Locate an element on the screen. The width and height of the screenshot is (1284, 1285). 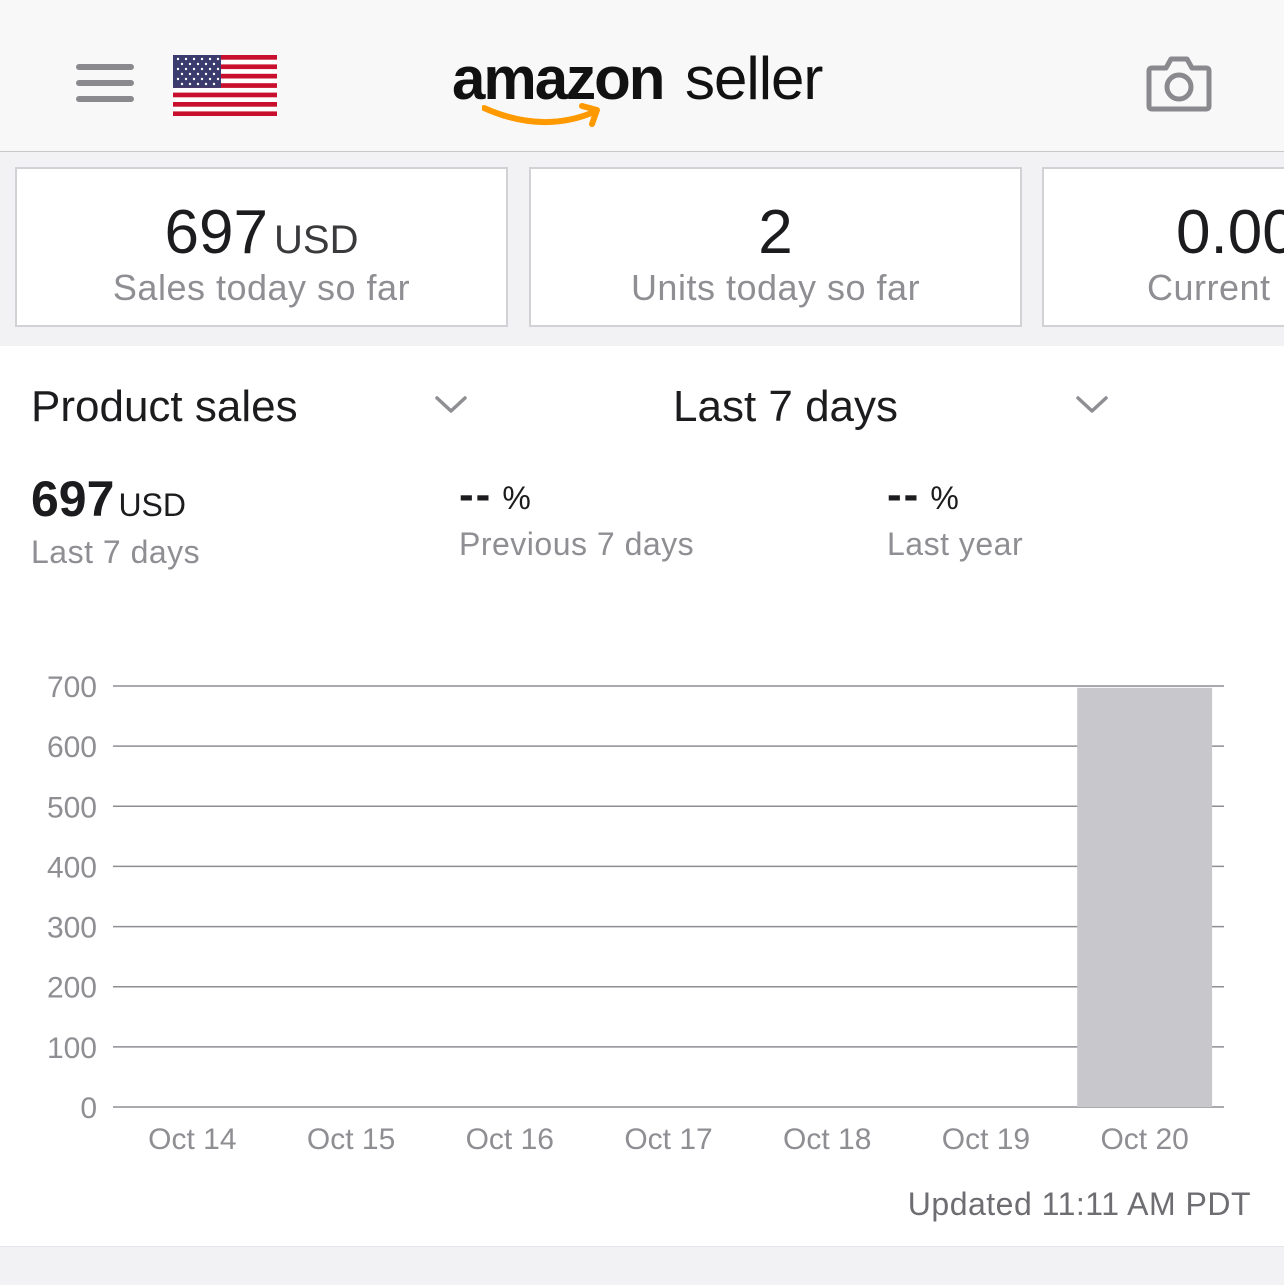
stat-last-year: --% Last year is located at coordinates (955, 516).